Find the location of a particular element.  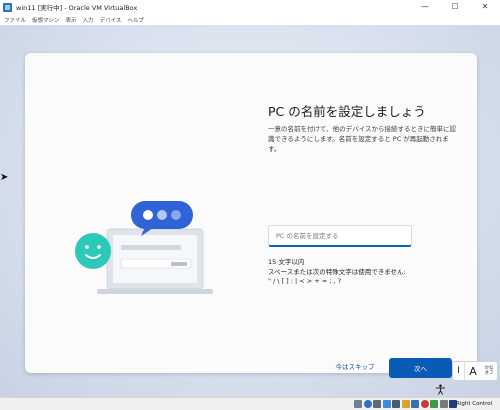

mouse-integration-icon is located at coordinates (443, 404).